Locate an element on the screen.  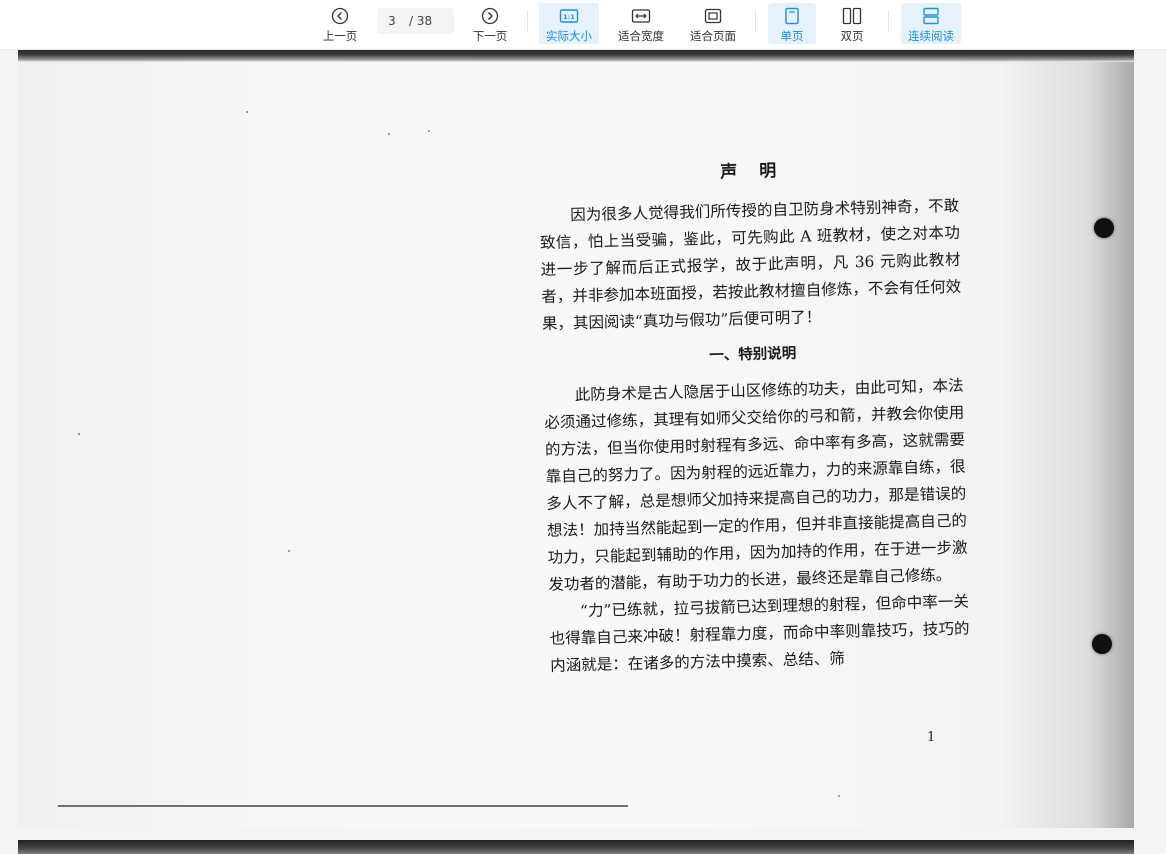
next-page-label: 下一页 is located at coordinates (490, 36).